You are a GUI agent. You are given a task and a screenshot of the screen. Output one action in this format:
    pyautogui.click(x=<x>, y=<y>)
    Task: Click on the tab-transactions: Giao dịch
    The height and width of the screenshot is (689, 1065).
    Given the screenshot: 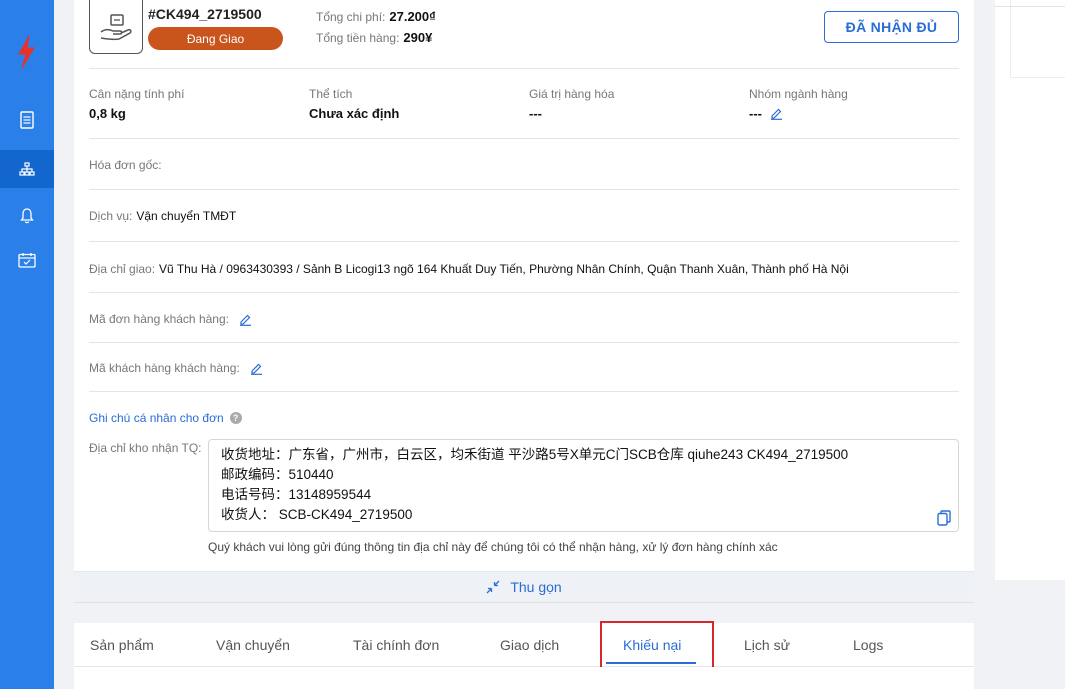 What is the action you would take?
    pyautogui.click(x=529, y=645)
    